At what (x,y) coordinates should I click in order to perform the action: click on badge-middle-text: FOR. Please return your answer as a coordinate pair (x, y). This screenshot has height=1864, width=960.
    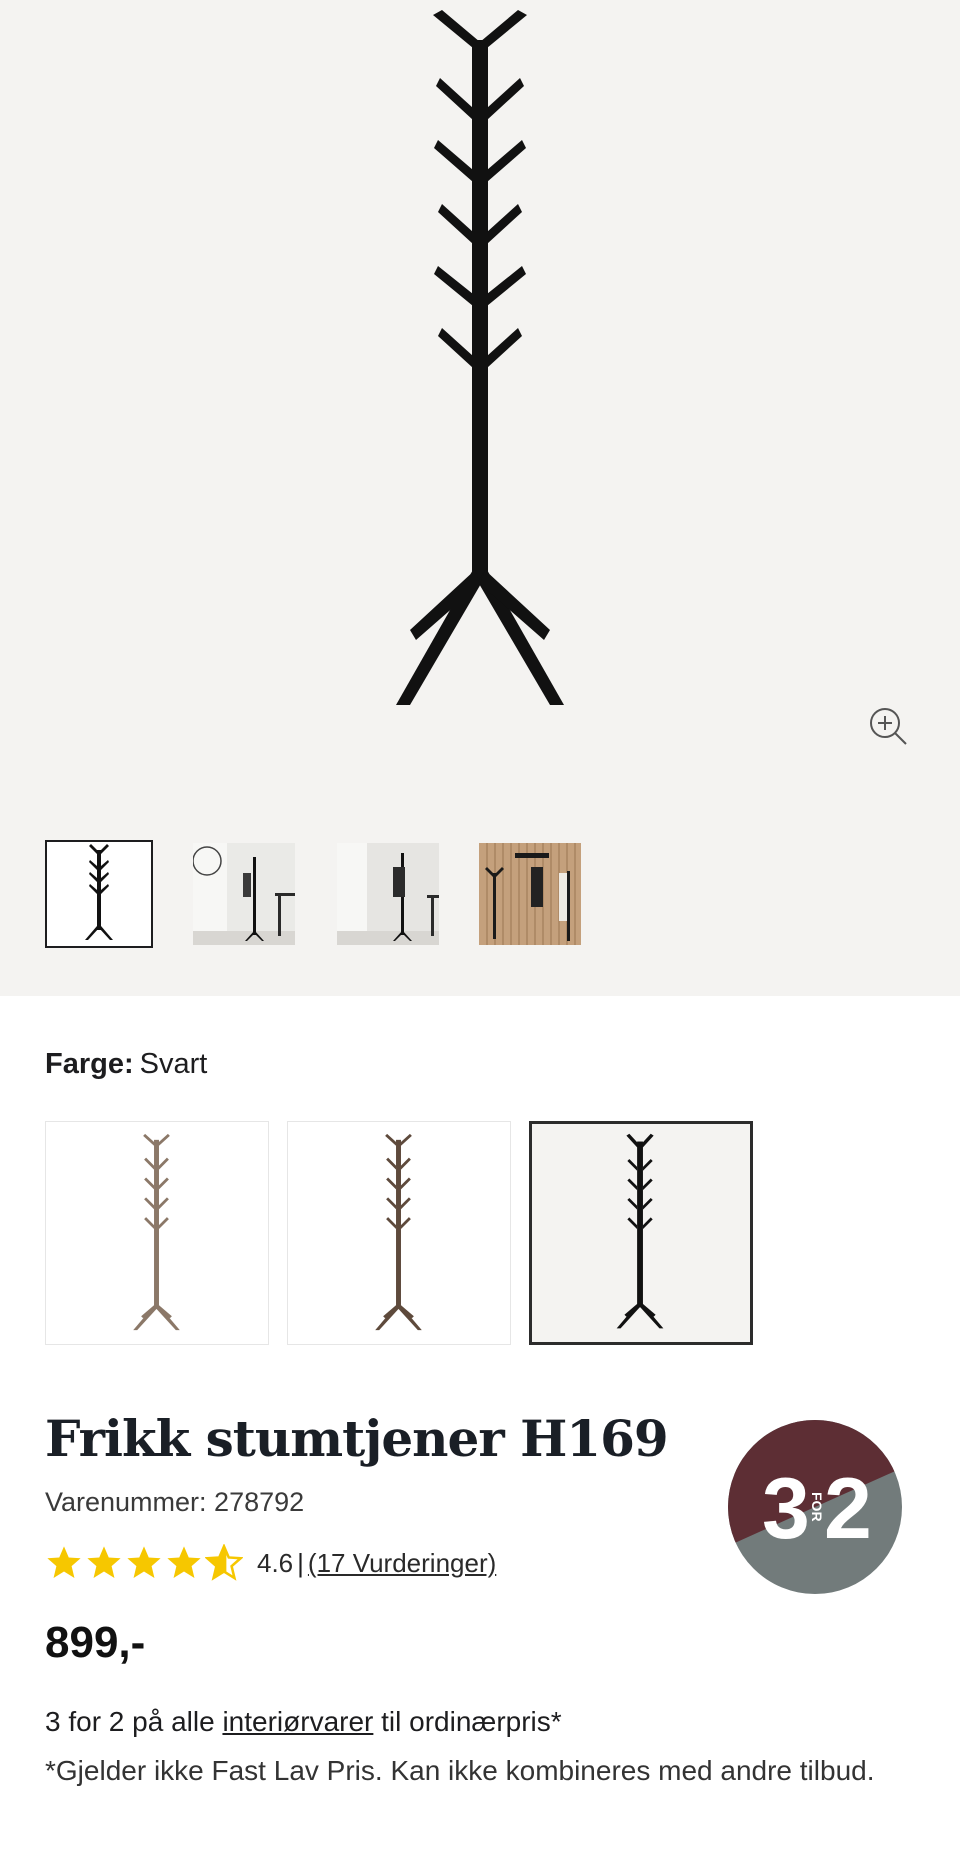
    Looking at the image, I should click on (817, 1507).